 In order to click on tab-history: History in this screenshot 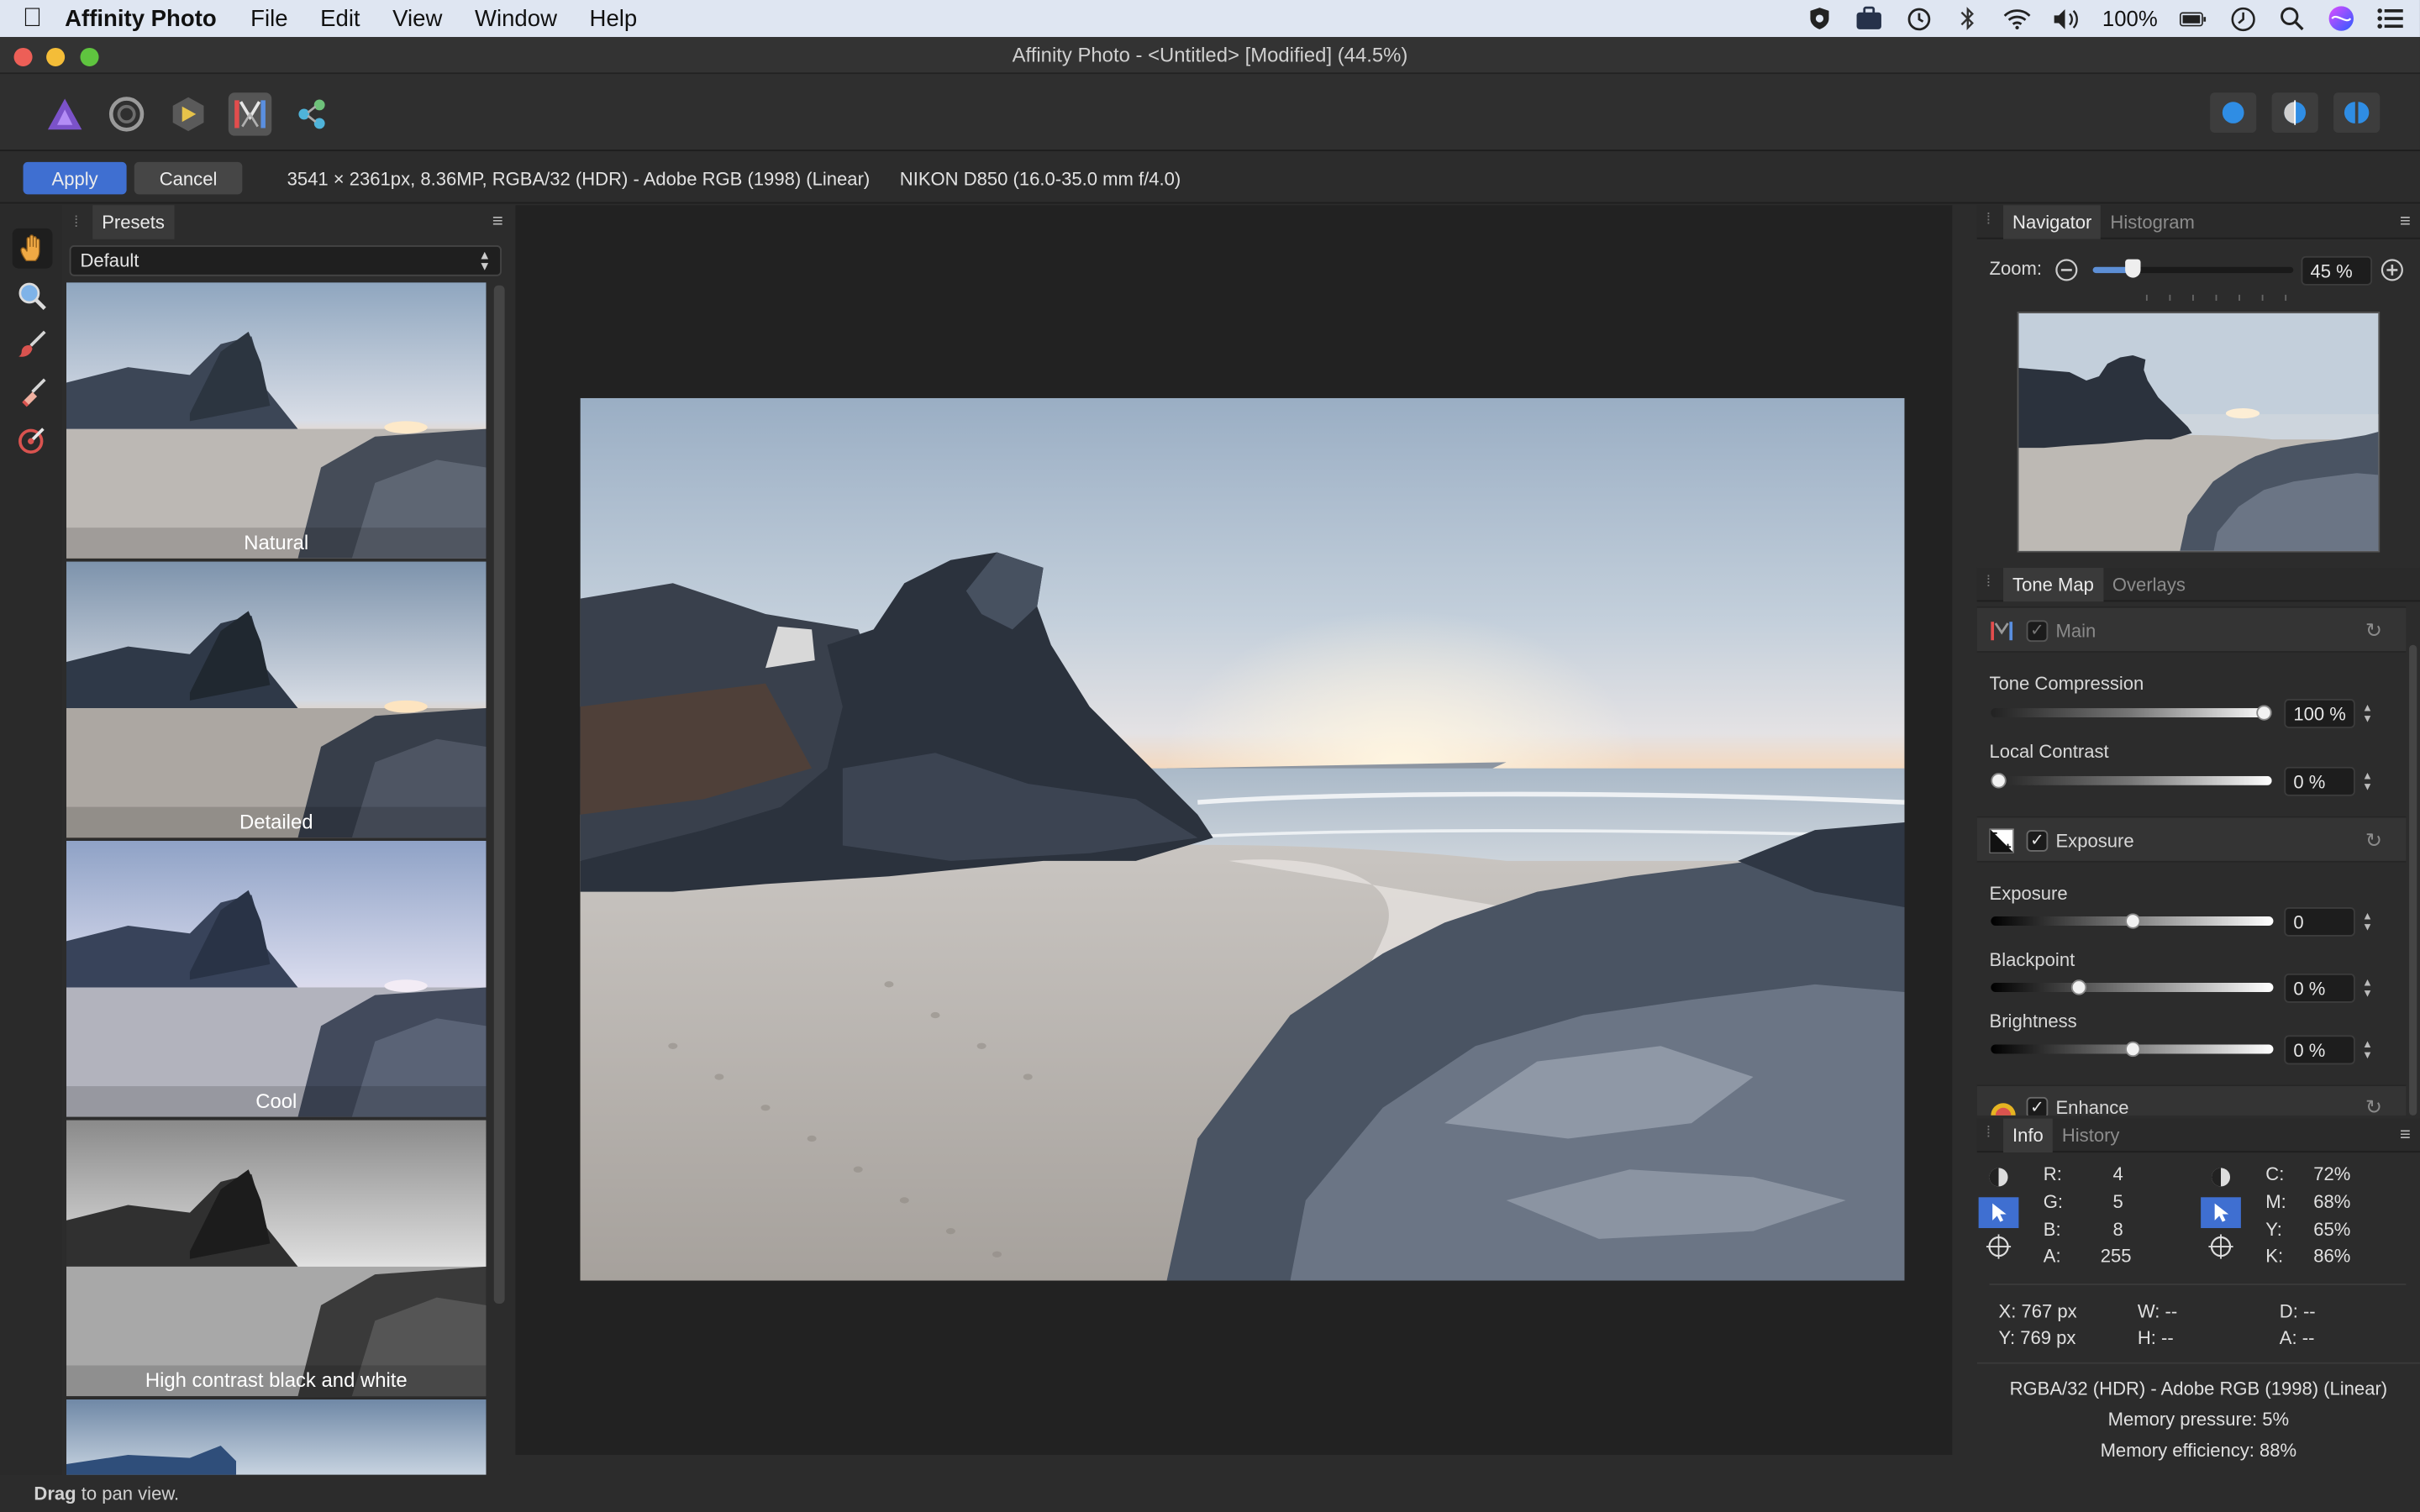, I will do `click(2091, 1135)`.